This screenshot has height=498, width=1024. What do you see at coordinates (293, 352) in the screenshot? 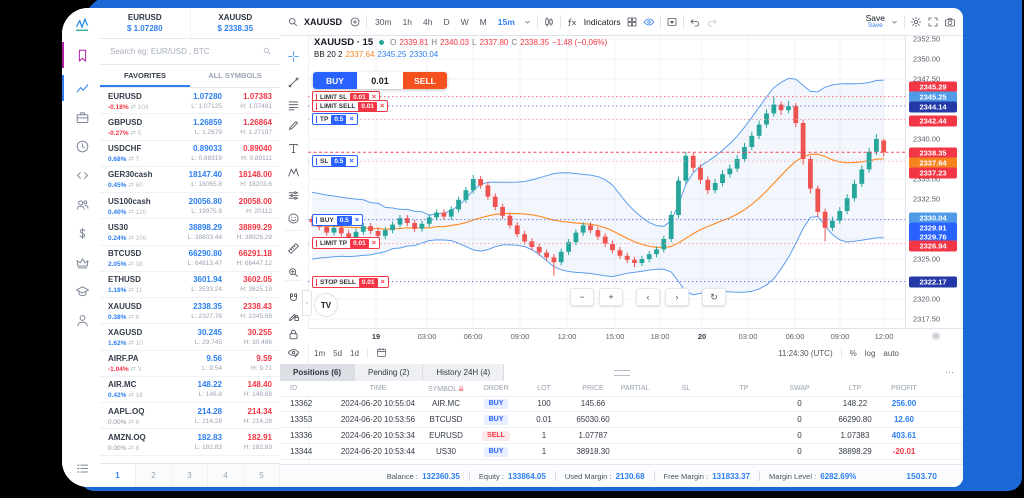
I see `tool-hide-drawings-icon` at bounding box center [293, 352].